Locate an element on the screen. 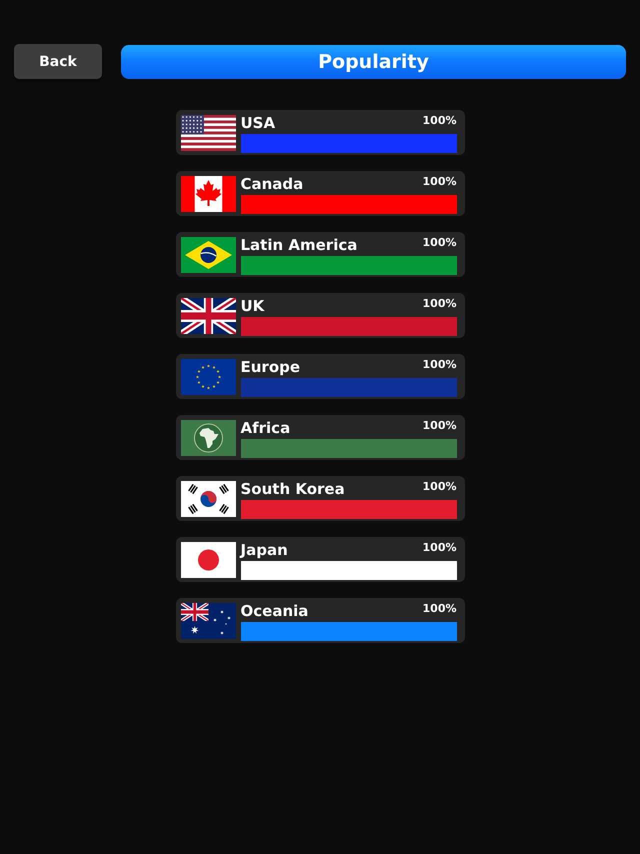  us-flag-icon is located at coordinates (208, 132).